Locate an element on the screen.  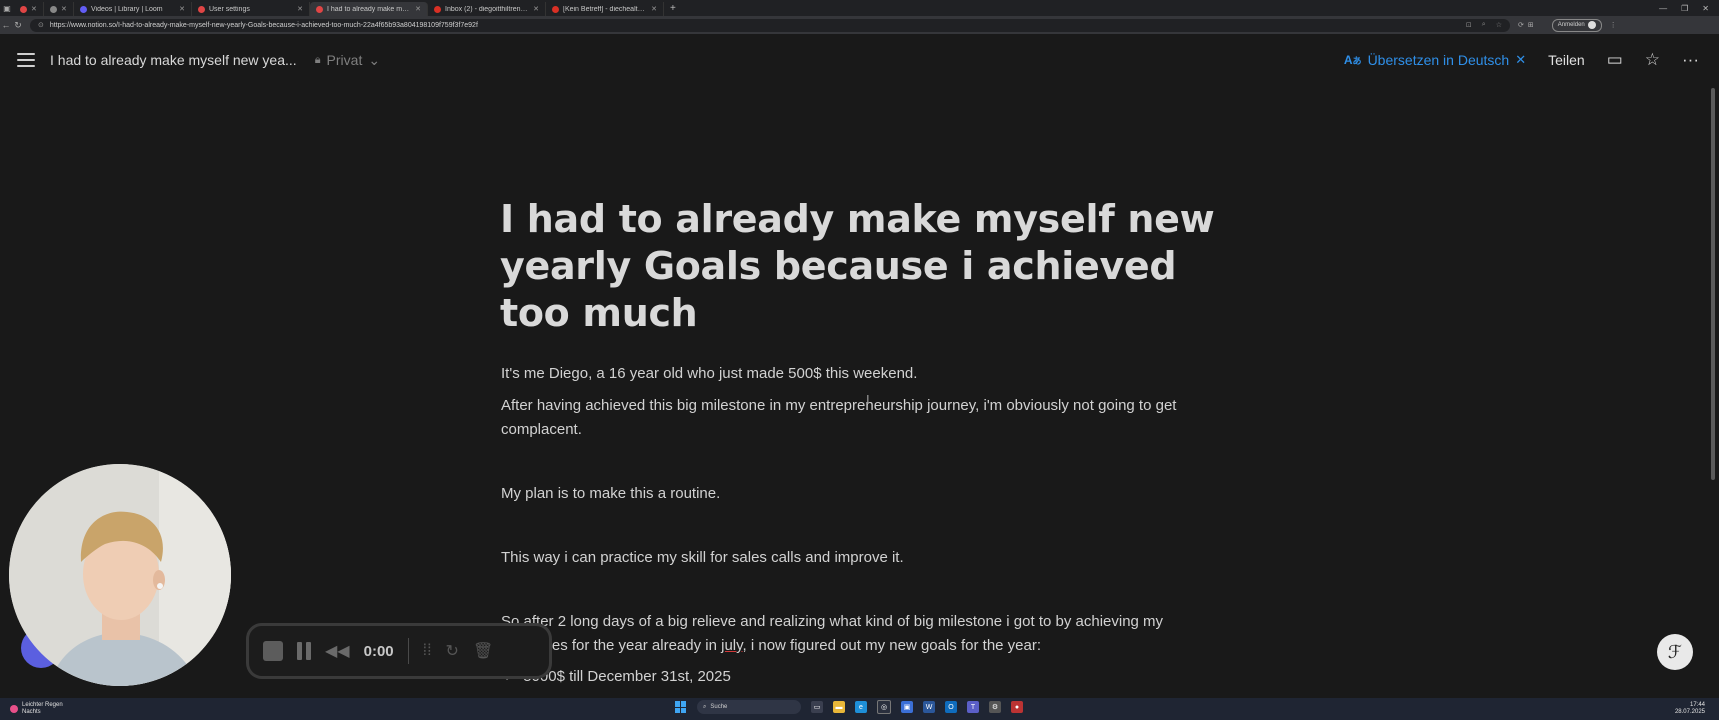
chevron-down-icon: ⌄ is located at coordinates (374, 59).